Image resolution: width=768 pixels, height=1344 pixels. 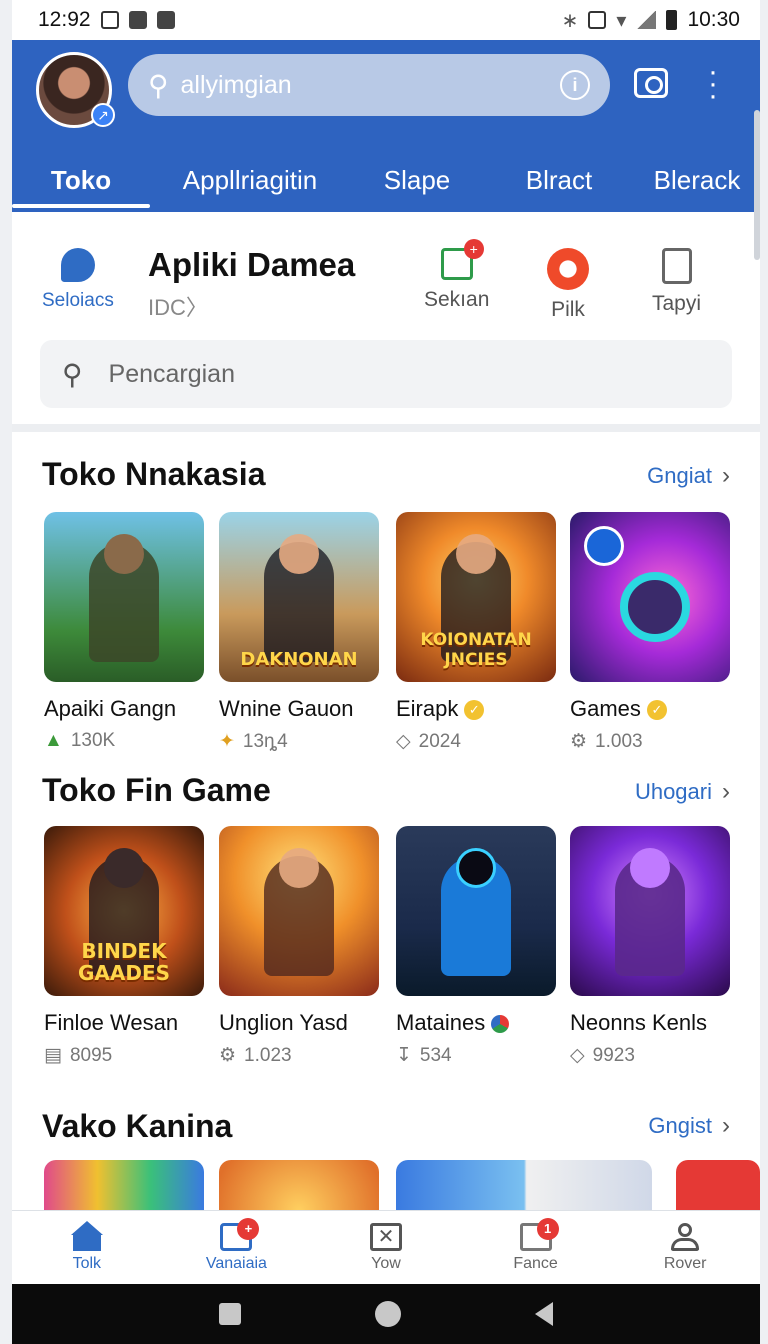 I want to click on tab-blract: Blract, so click(x=559, y=180).